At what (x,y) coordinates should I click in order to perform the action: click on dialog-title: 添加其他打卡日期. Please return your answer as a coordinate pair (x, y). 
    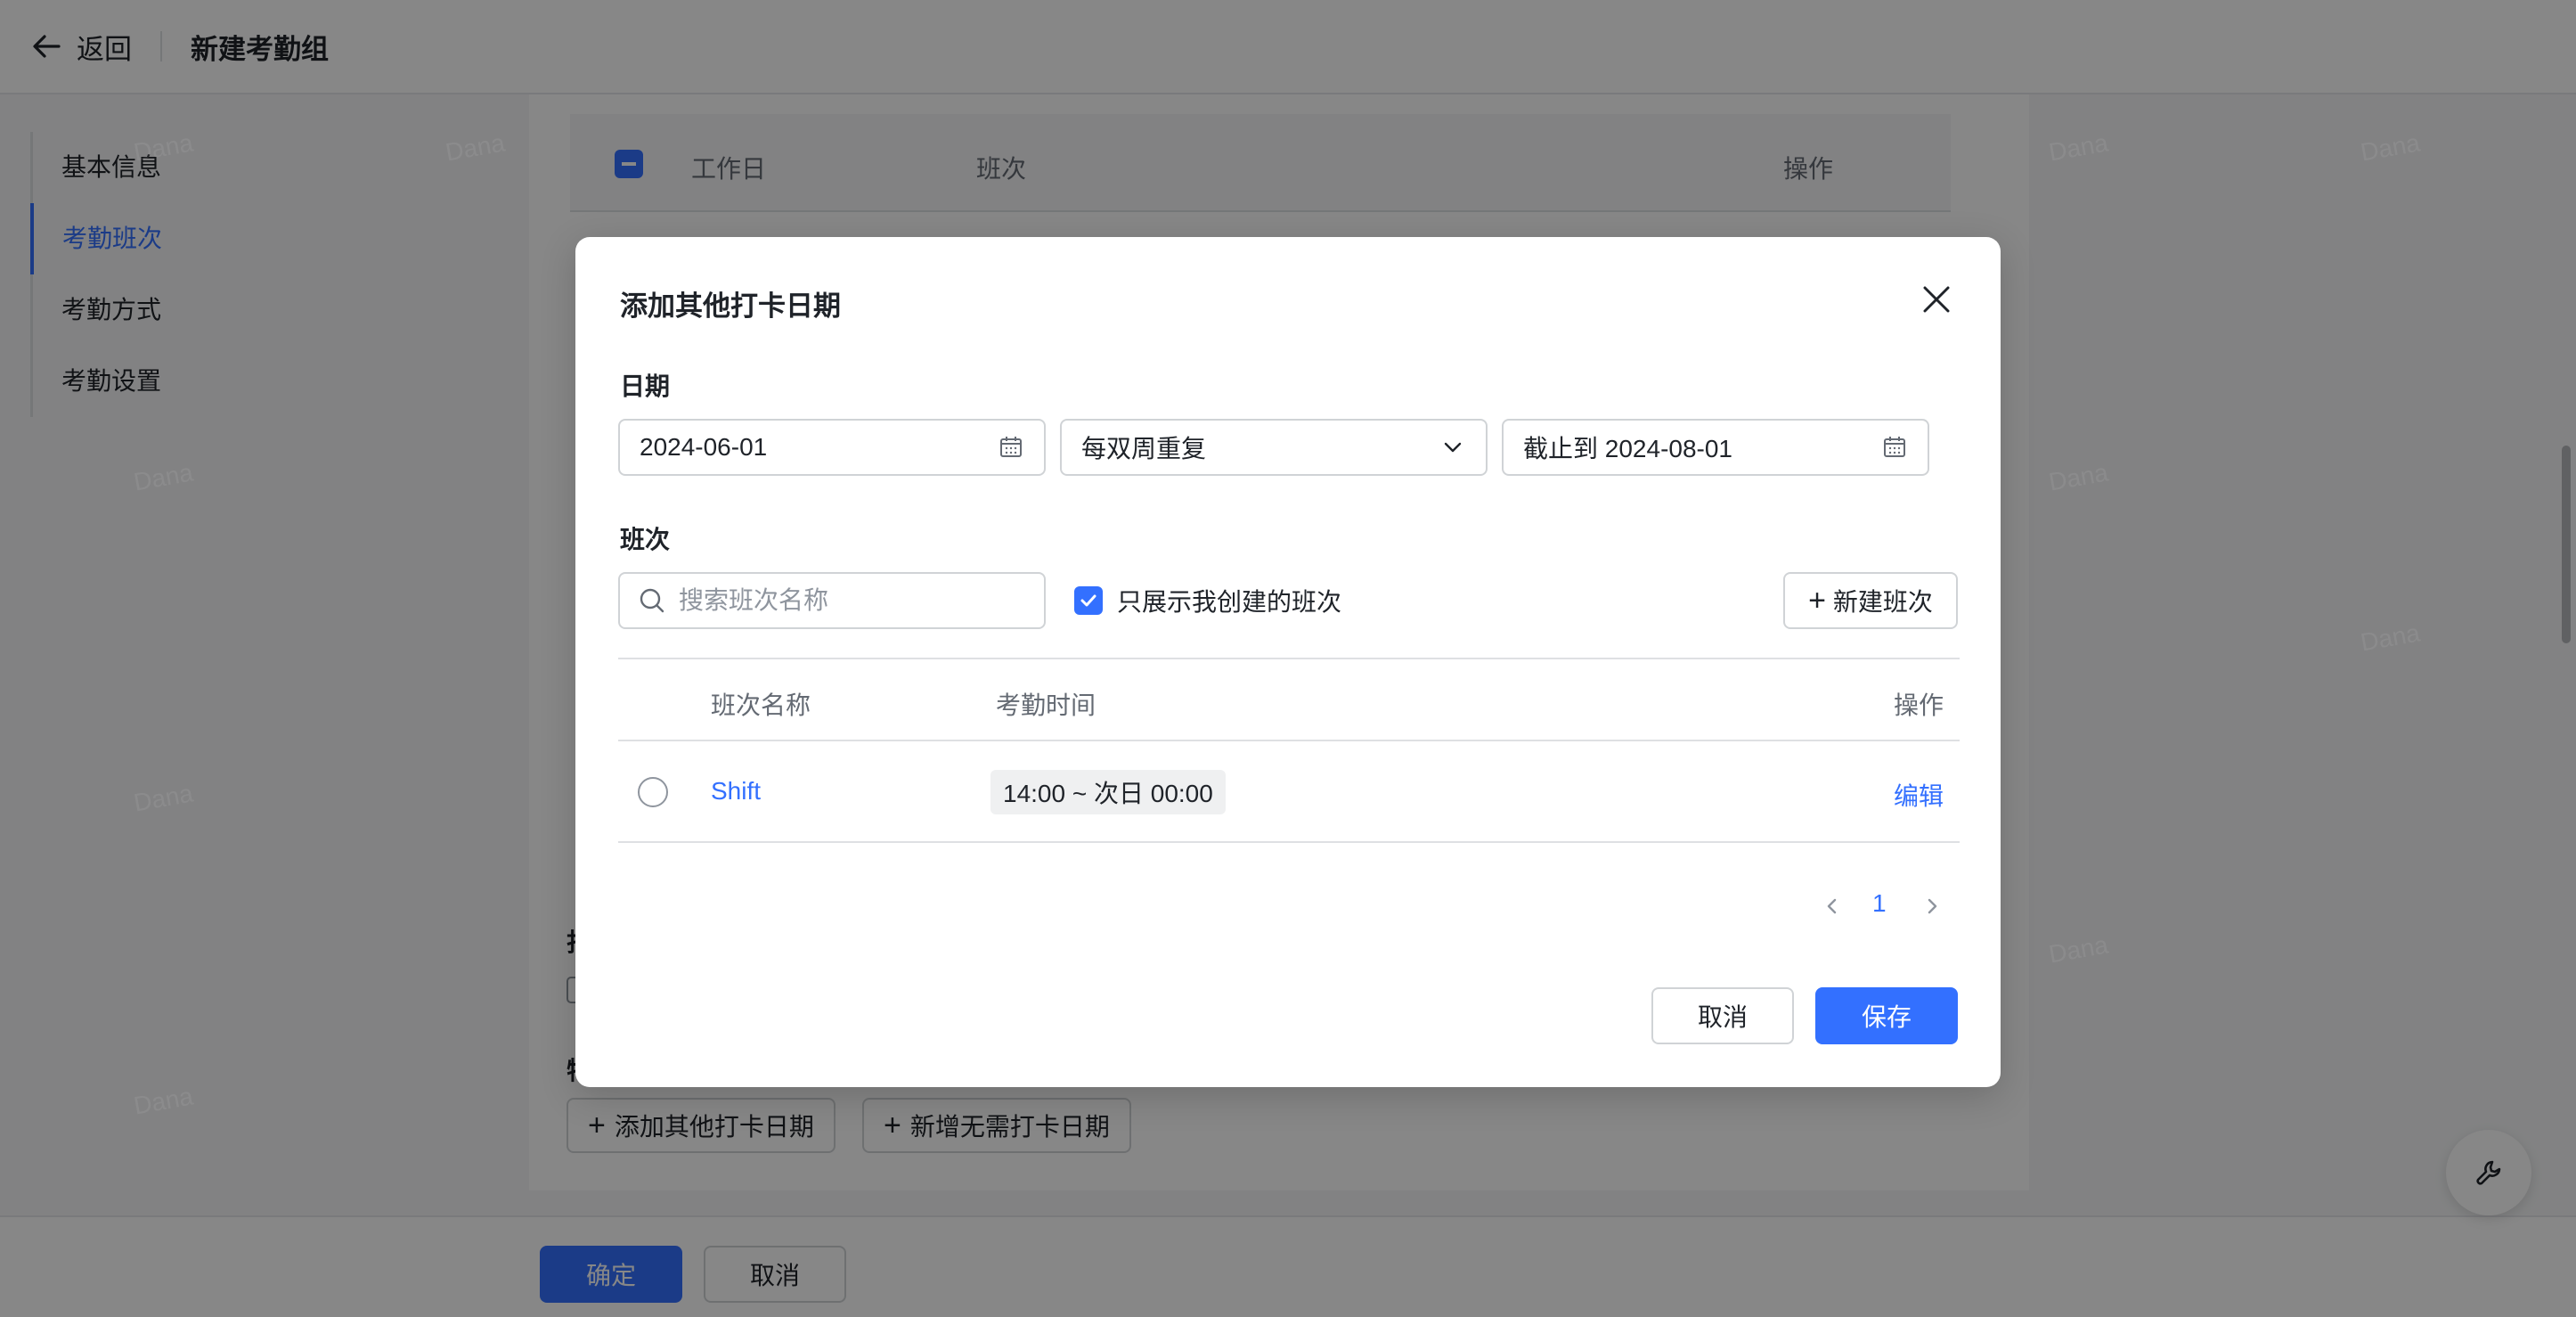
    Looking at the image, I should click on (731, 306).